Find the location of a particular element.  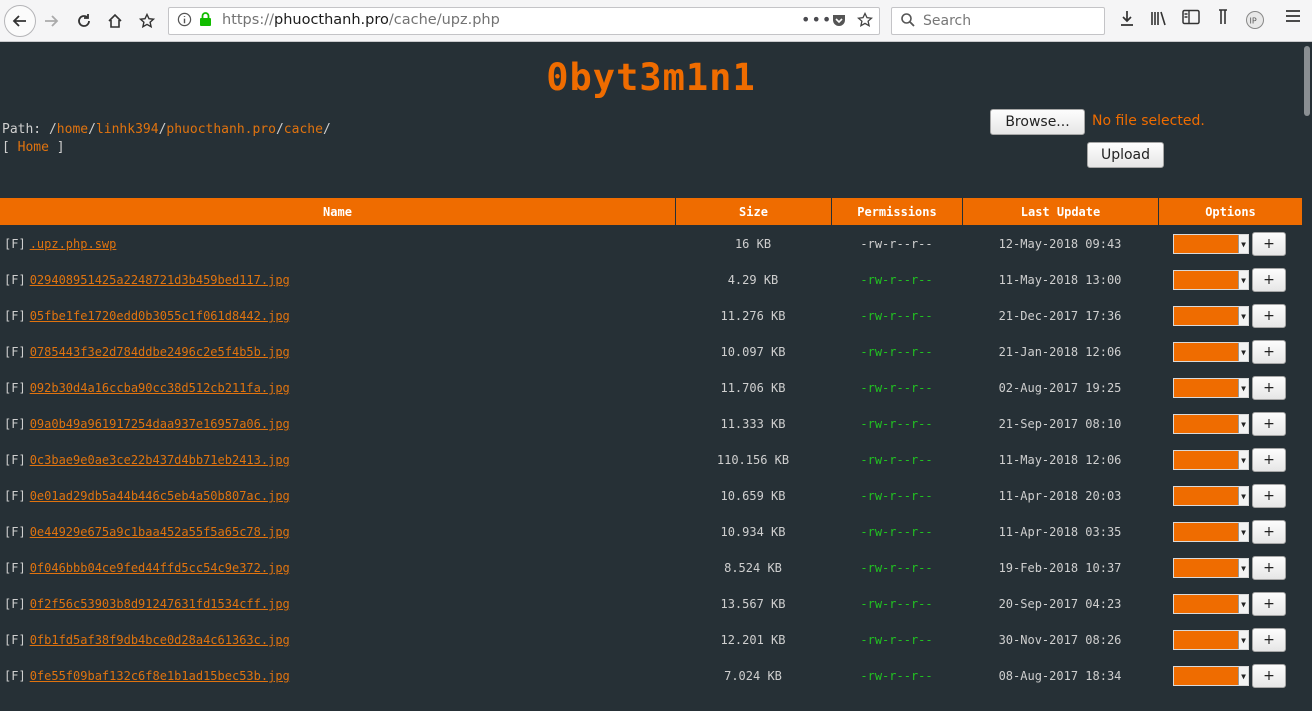

file-name-link: .upz.php.swp is located at coordinates (73, 244).